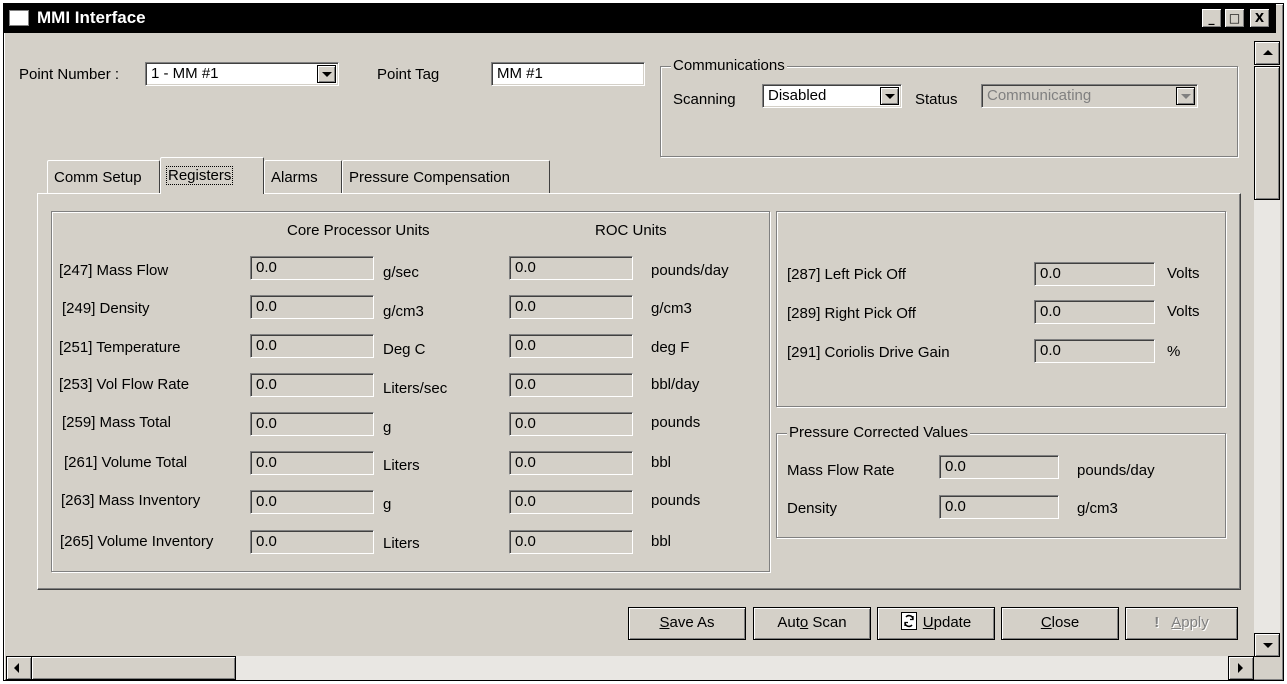 The image size is (1287, 684). Describe the element at coordinates (1211, 18) in the screenshot. I see `minimize-button: _` at that location.